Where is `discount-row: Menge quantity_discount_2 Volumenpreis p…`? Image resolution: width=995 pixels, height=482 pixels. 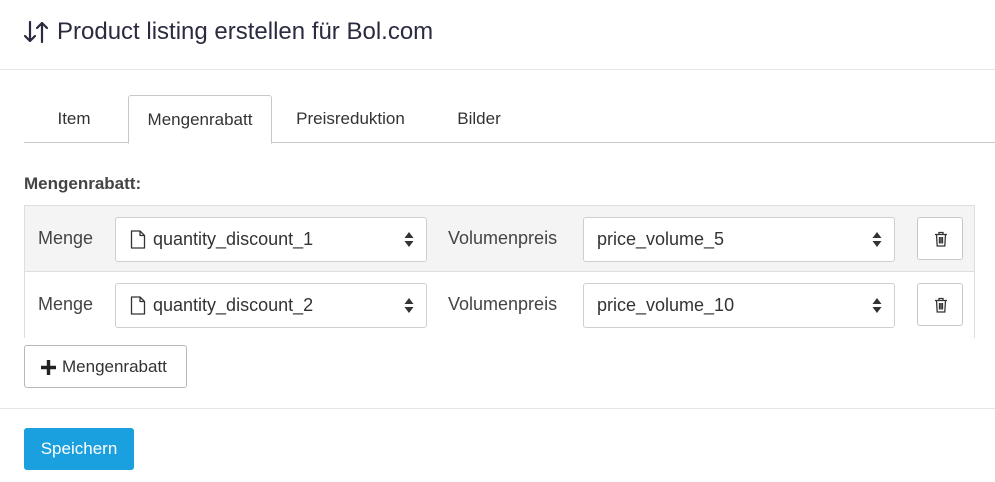 discount-row: Menge quantity_discount_2 Volumenpreis p… is located at coordinates (499, 305).